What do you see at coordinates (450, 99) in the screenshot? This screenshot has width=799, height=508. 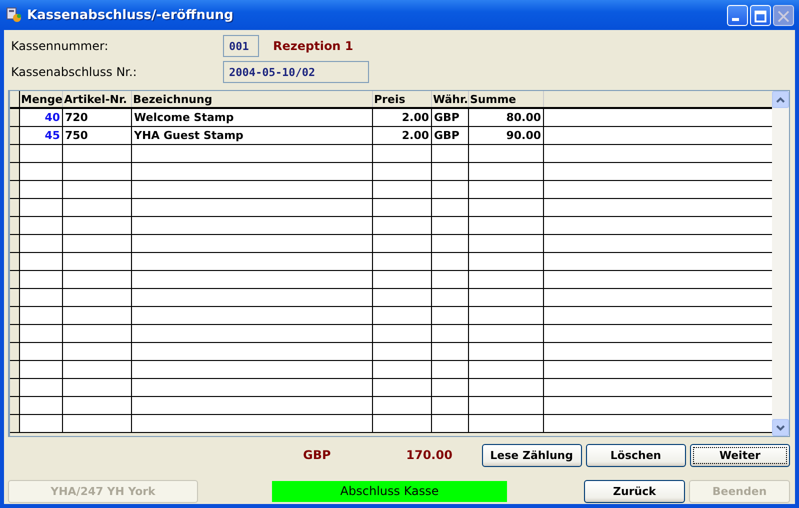 I see `column-header: Währ.` at bounding box center [450, 99].